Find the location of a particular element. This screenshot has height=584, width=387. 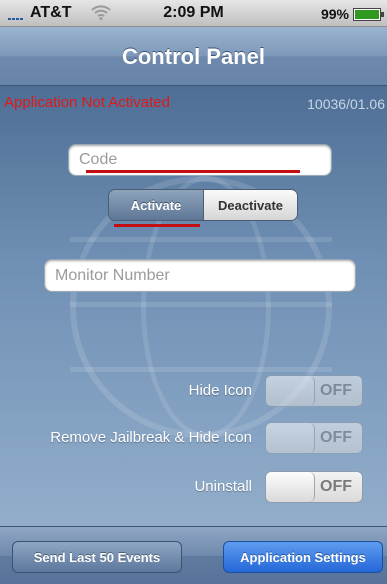

activation-status: Application Not Activated is located at coordinates (87, 102).